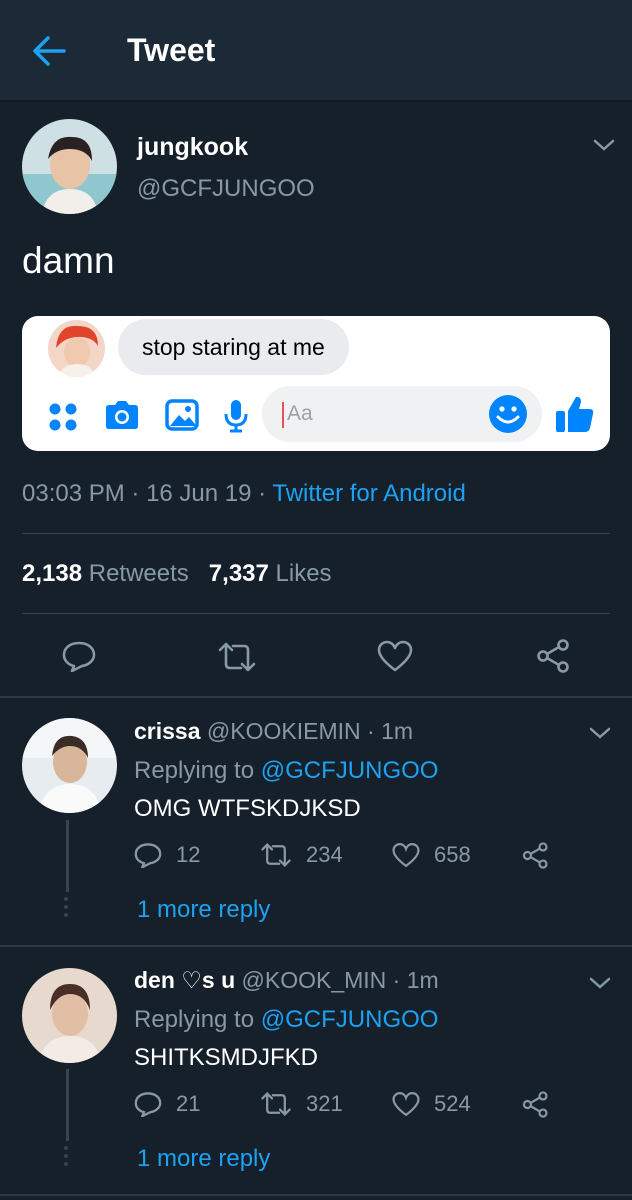 The width and height of the screenshot is (632, 1200). Describe the element at coordinates (167, 731) in the screenshot. I see `reply-author-name: crissa` at that location.